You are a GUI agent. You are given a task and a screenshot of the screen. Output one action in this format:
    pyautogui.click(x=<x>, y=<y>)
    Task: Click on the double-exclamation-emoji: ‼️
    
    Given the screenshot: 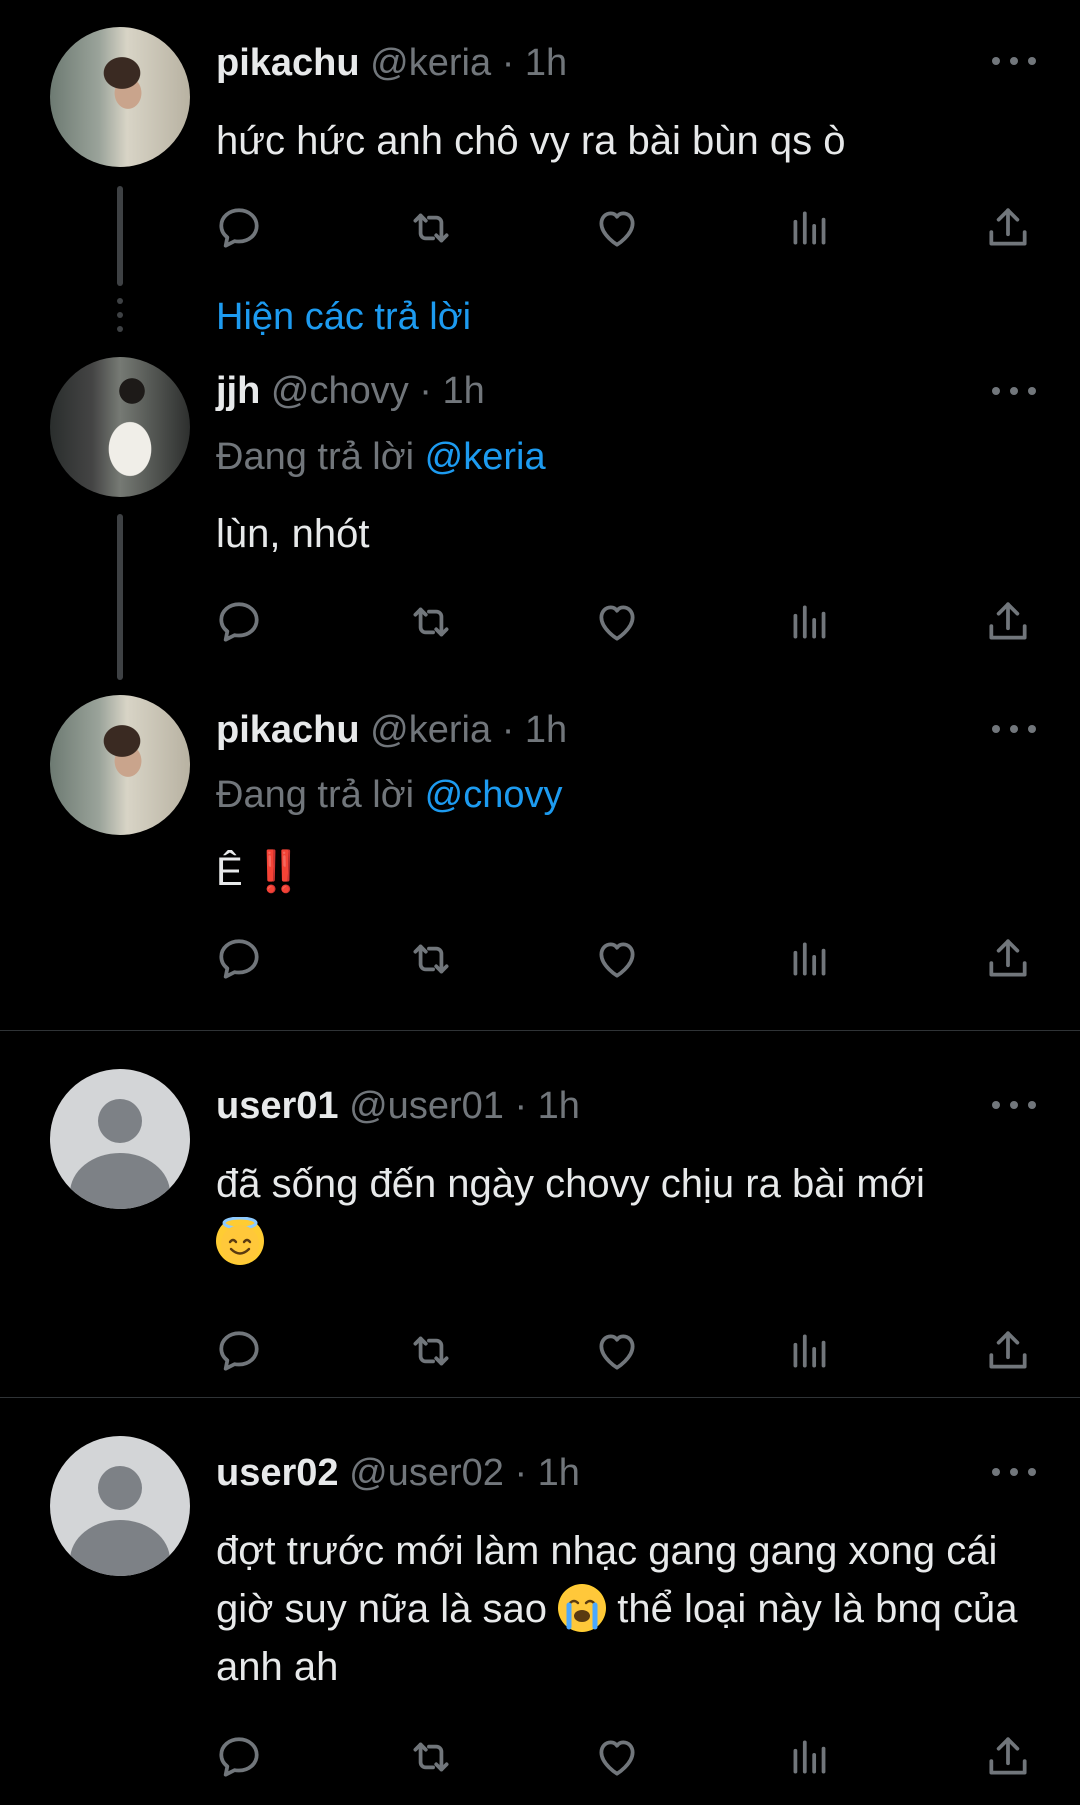 What is the action you would take?
    pyautogui.click(x=278, y=872)
    